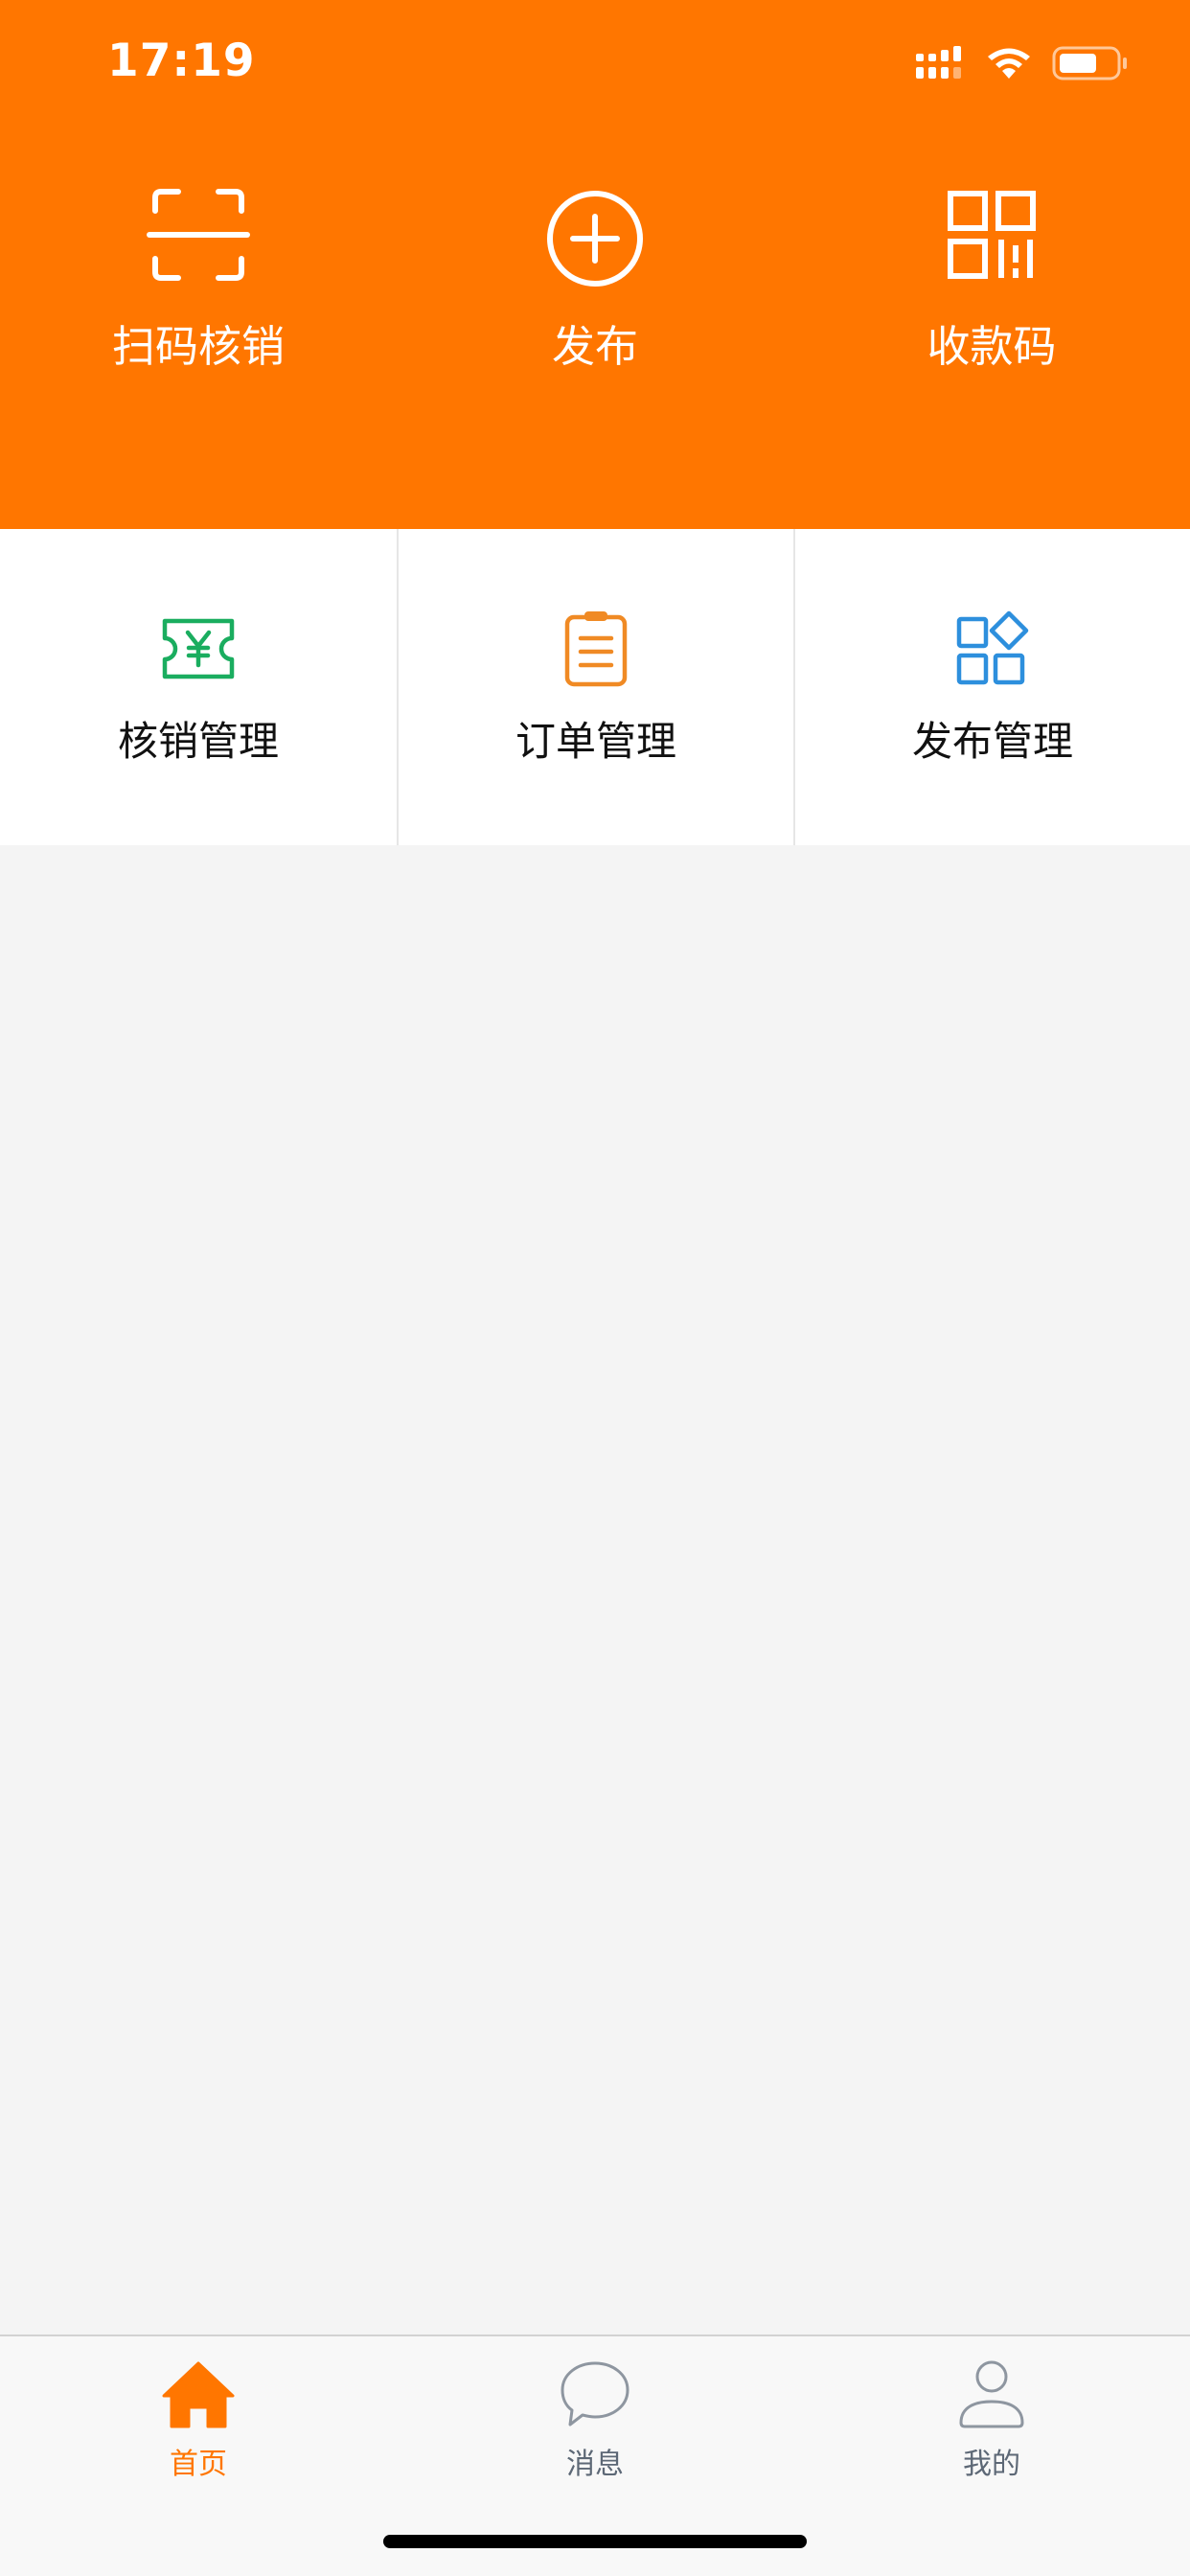 The width and height of the screenshot is (1190, 2576). I want to click on management-grid: 核销管理 订单管理 发布管理, so click(595, 687).